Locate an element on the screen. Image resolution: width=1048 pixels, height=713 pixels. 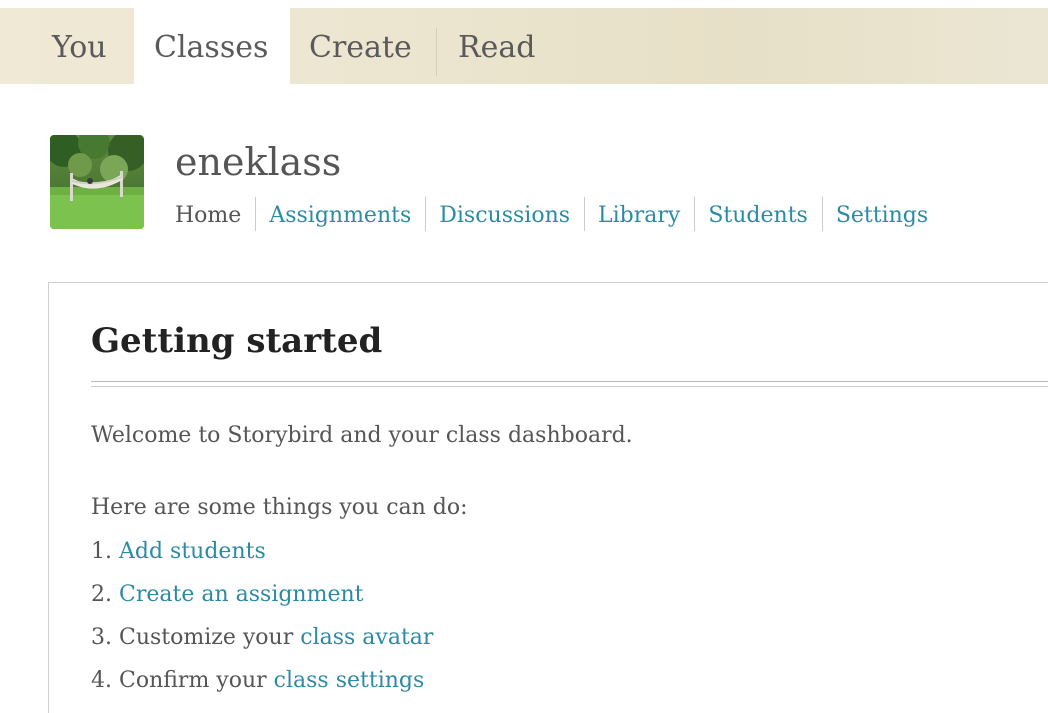
intro-text: Here are some things you can do: is located at coordinates (279, 507).